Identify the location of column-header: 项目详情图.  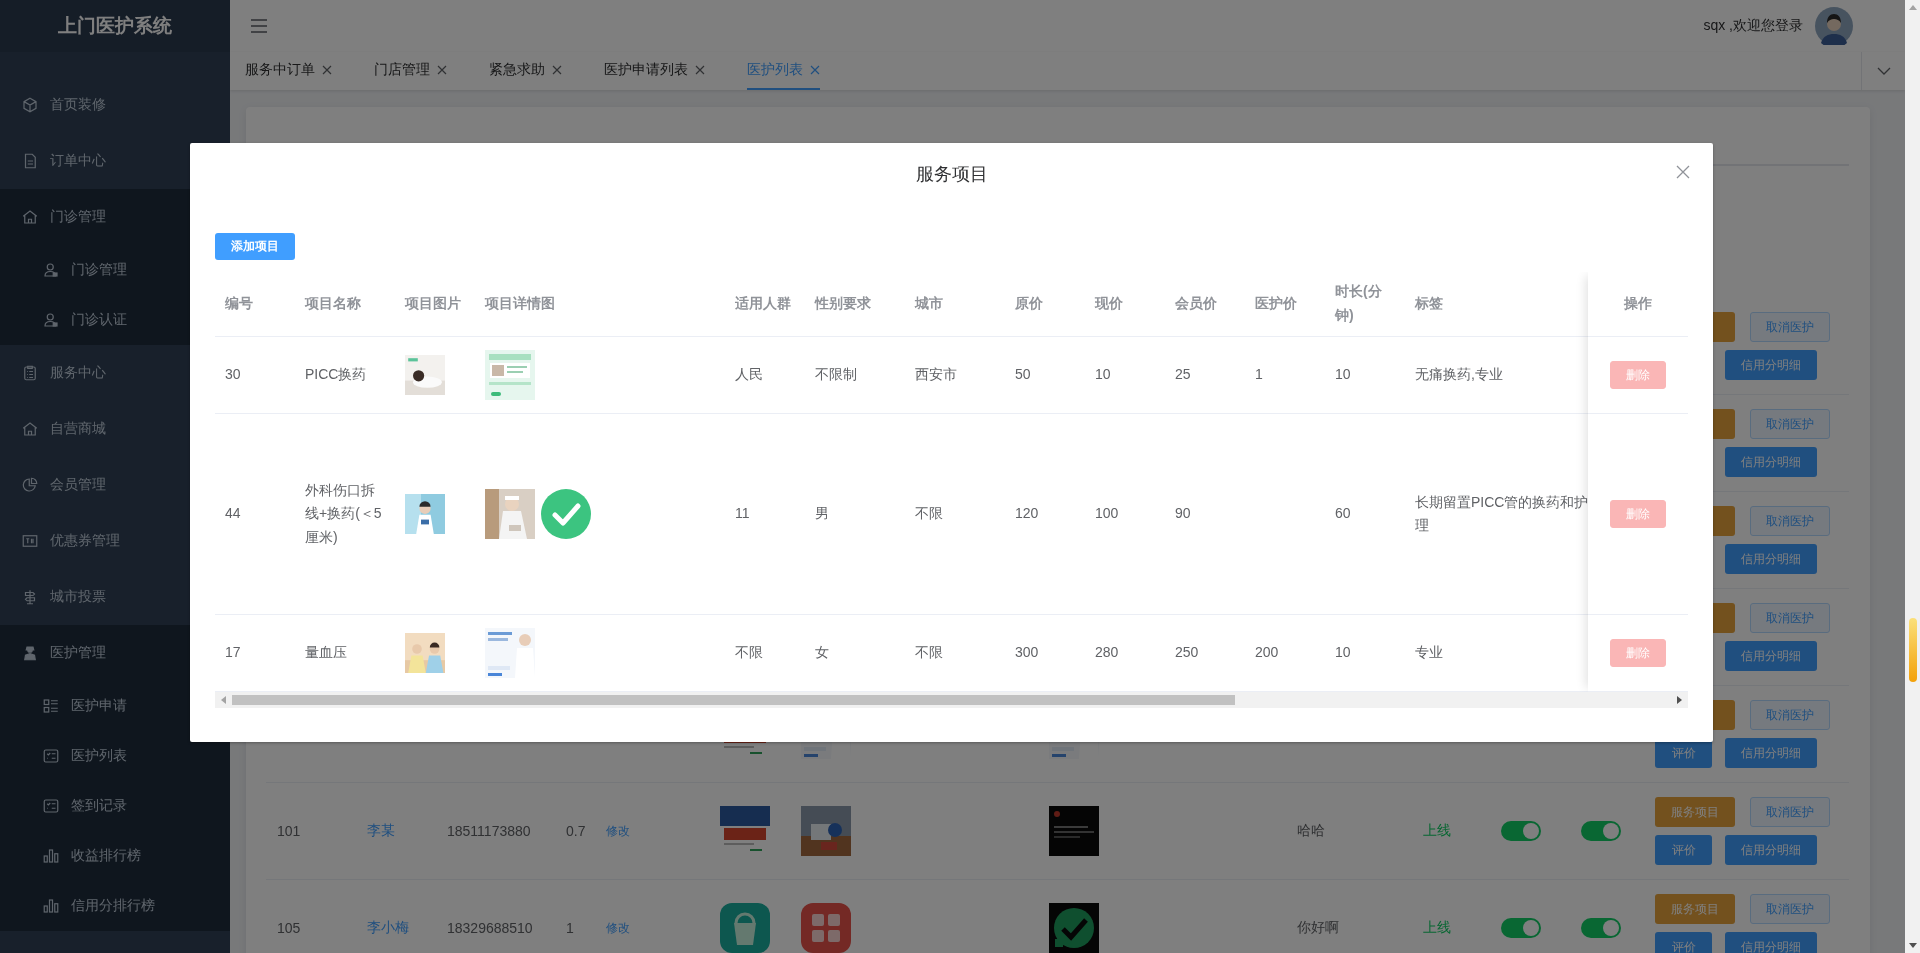
(520, 304).